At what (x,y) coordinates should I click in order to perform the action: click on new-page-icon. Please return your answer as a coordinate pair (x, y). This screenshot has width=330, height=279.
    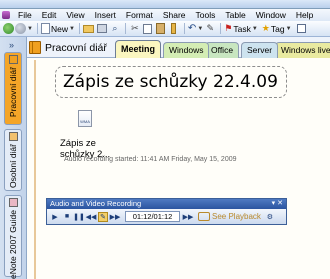
    Looking at the image, I should click on (45, 28).